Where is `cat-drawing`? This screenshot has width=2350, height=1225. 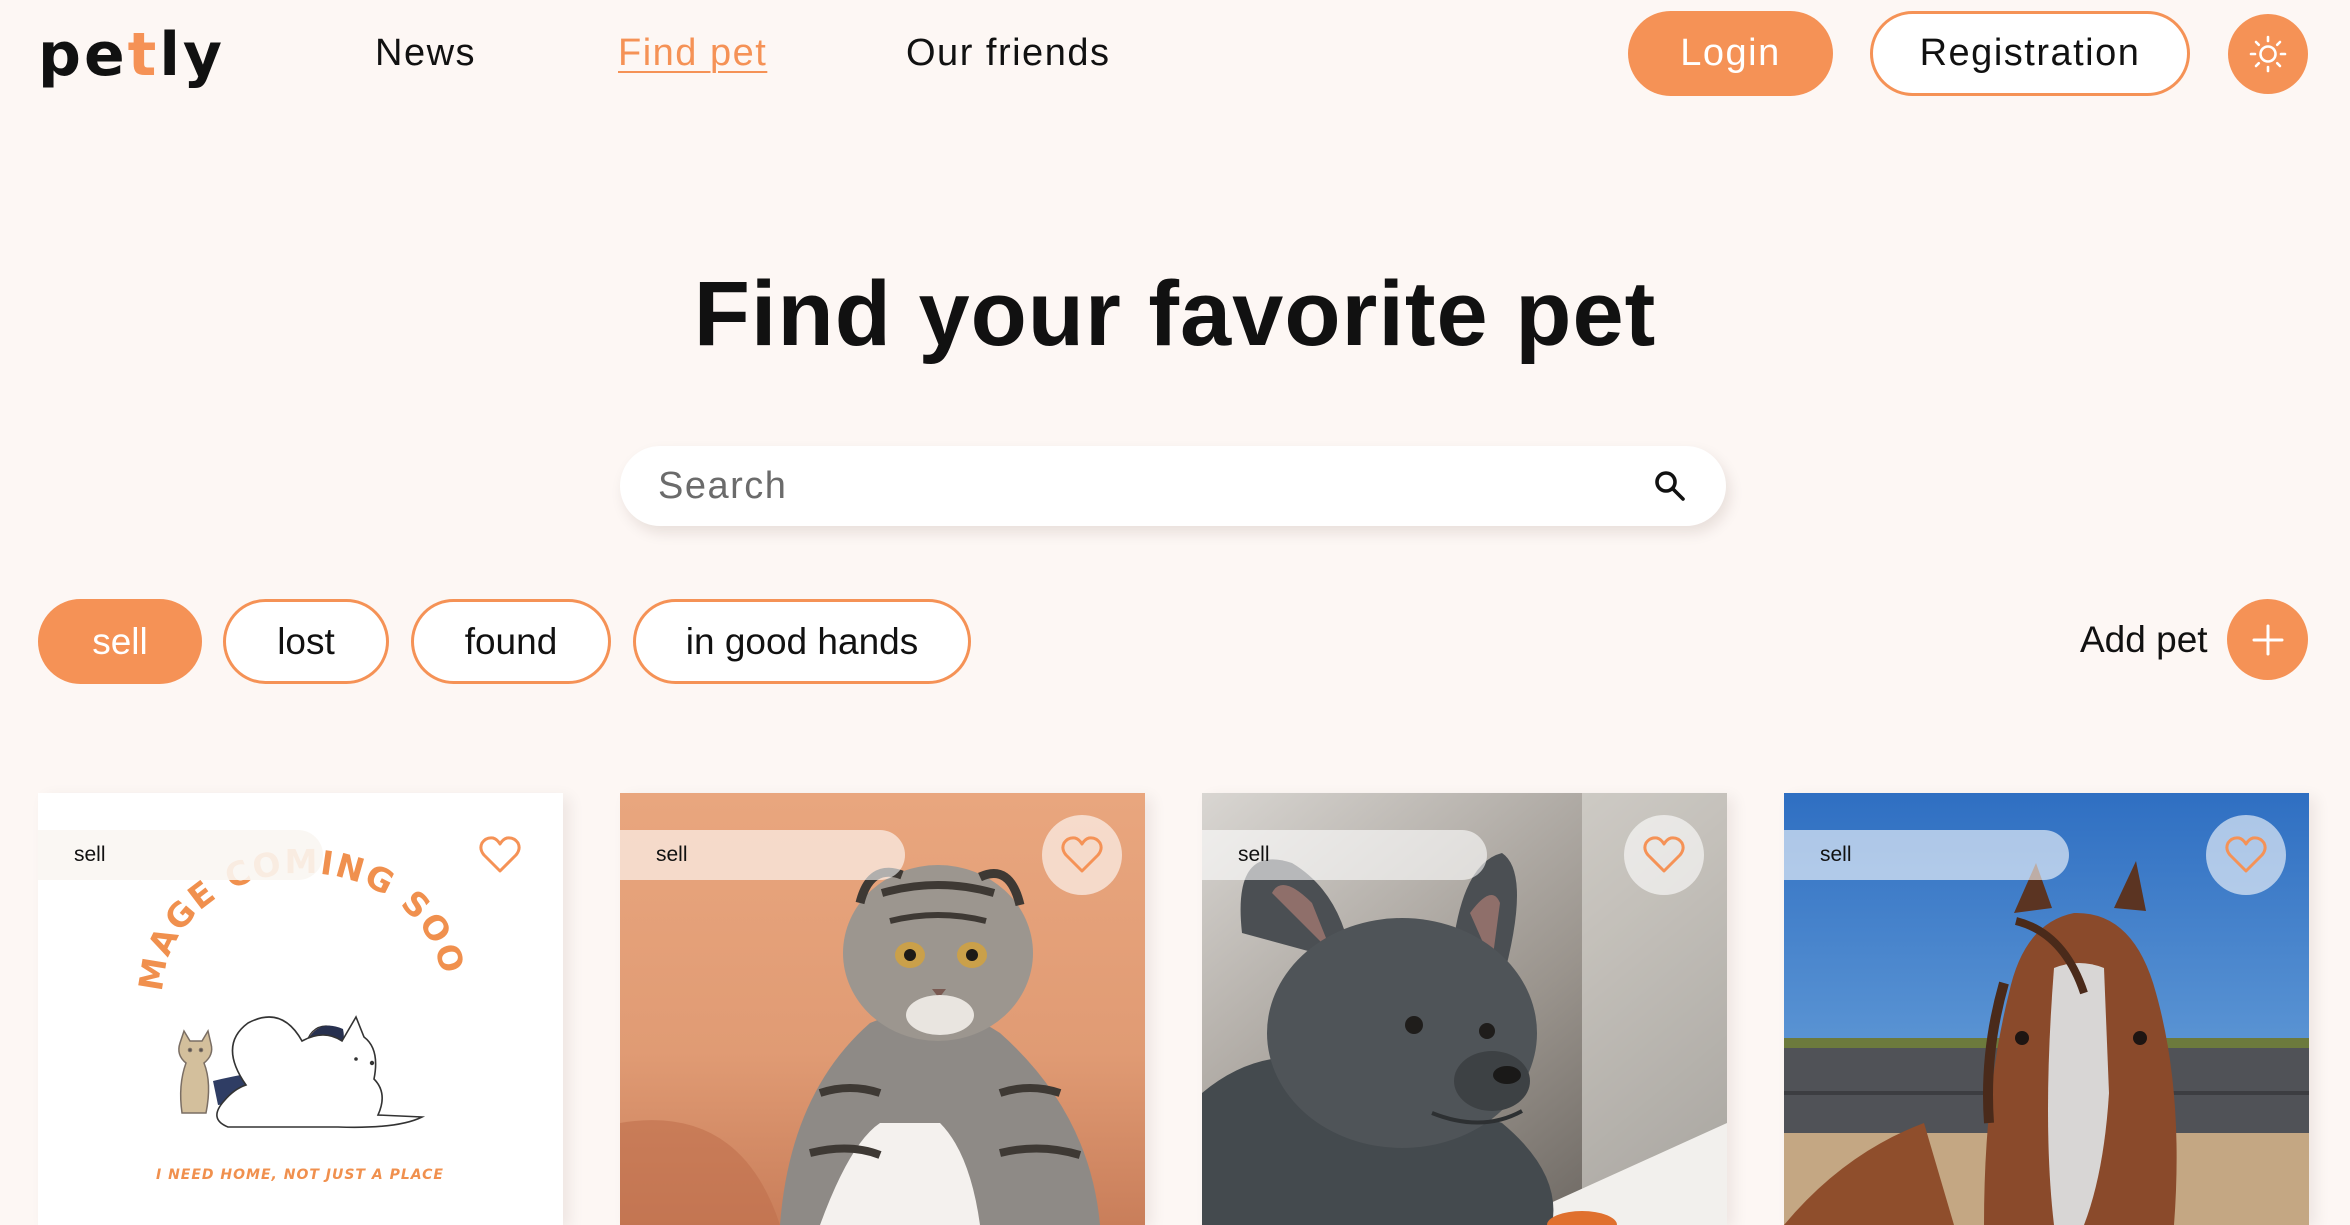
cat-drawing is located at coordinates (195, 1071).